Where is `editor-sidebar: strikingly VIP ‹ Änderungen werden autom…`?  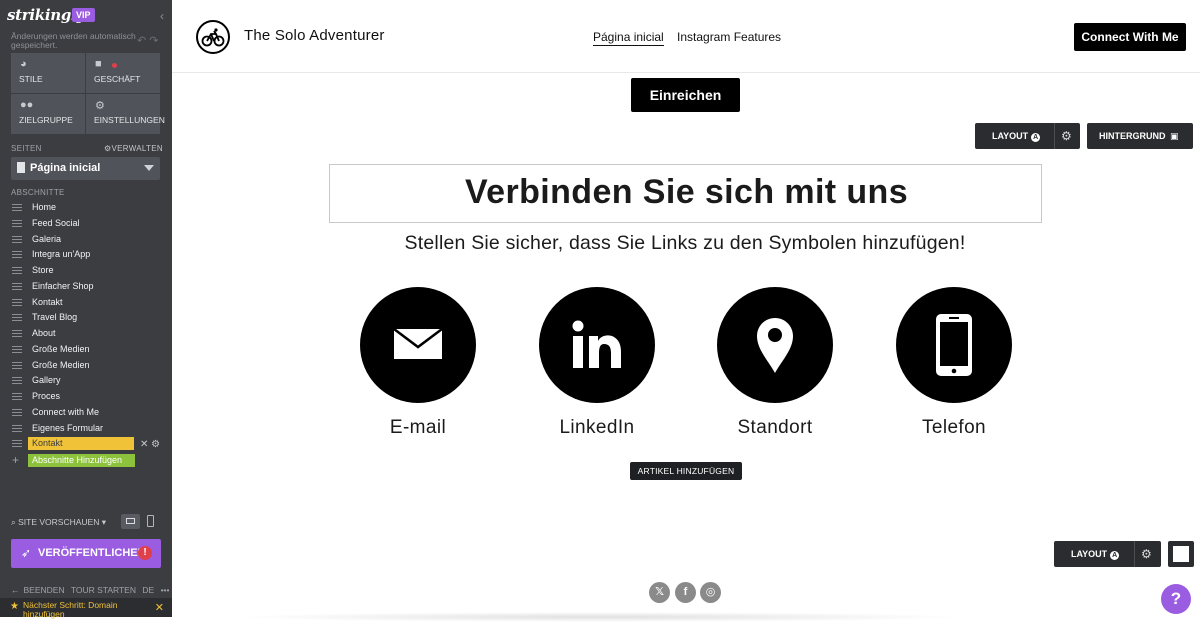 editor-sidebar: strikingly VIP ‹ Änderungen werden autom… is located at coordinates (87, 309).